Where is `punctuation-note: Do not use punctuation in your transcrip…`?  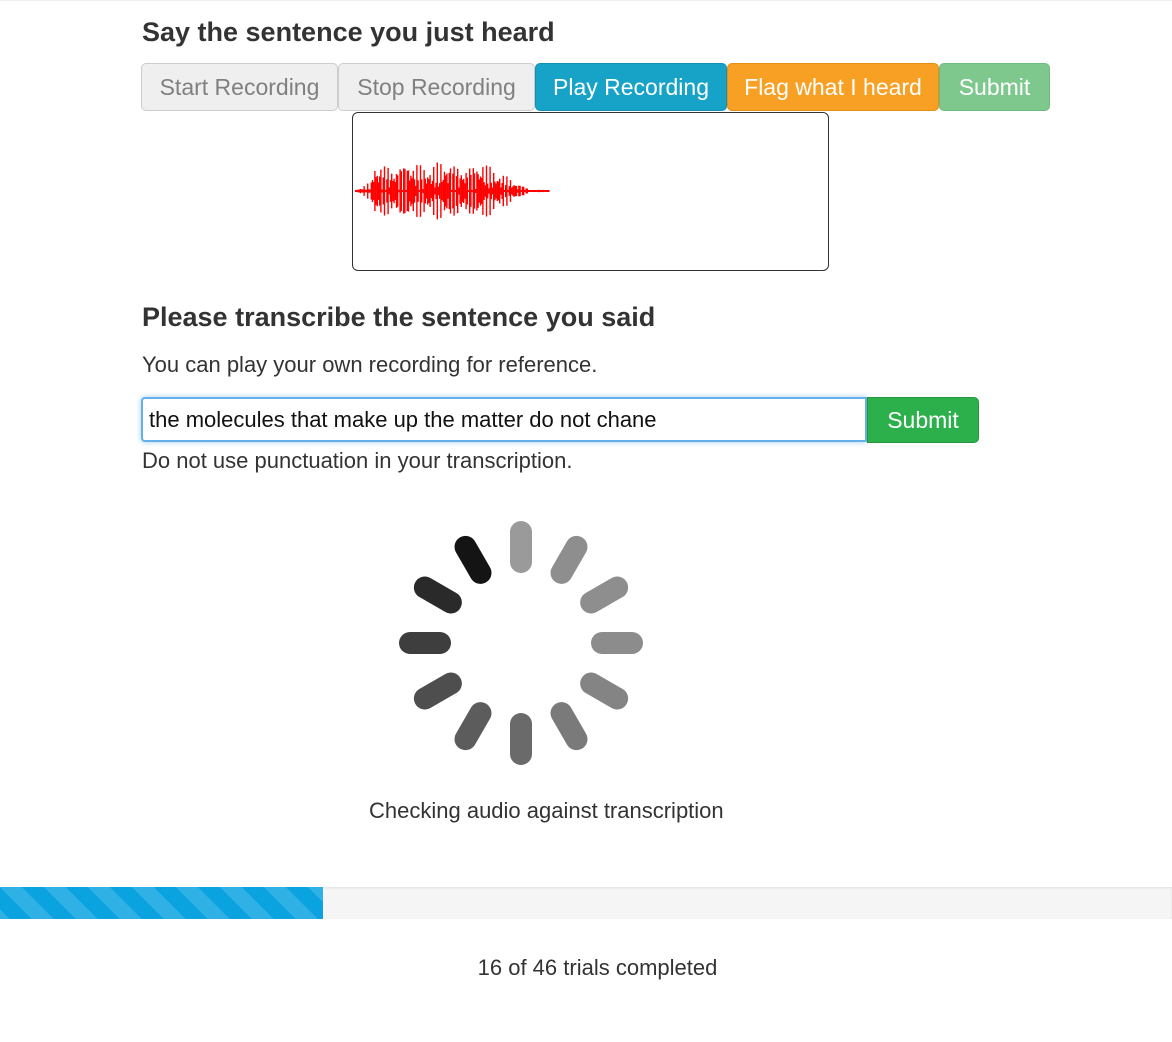 punctuation-note: Do not use punctuation in your transcrip… is located at coordinates (357, 460).